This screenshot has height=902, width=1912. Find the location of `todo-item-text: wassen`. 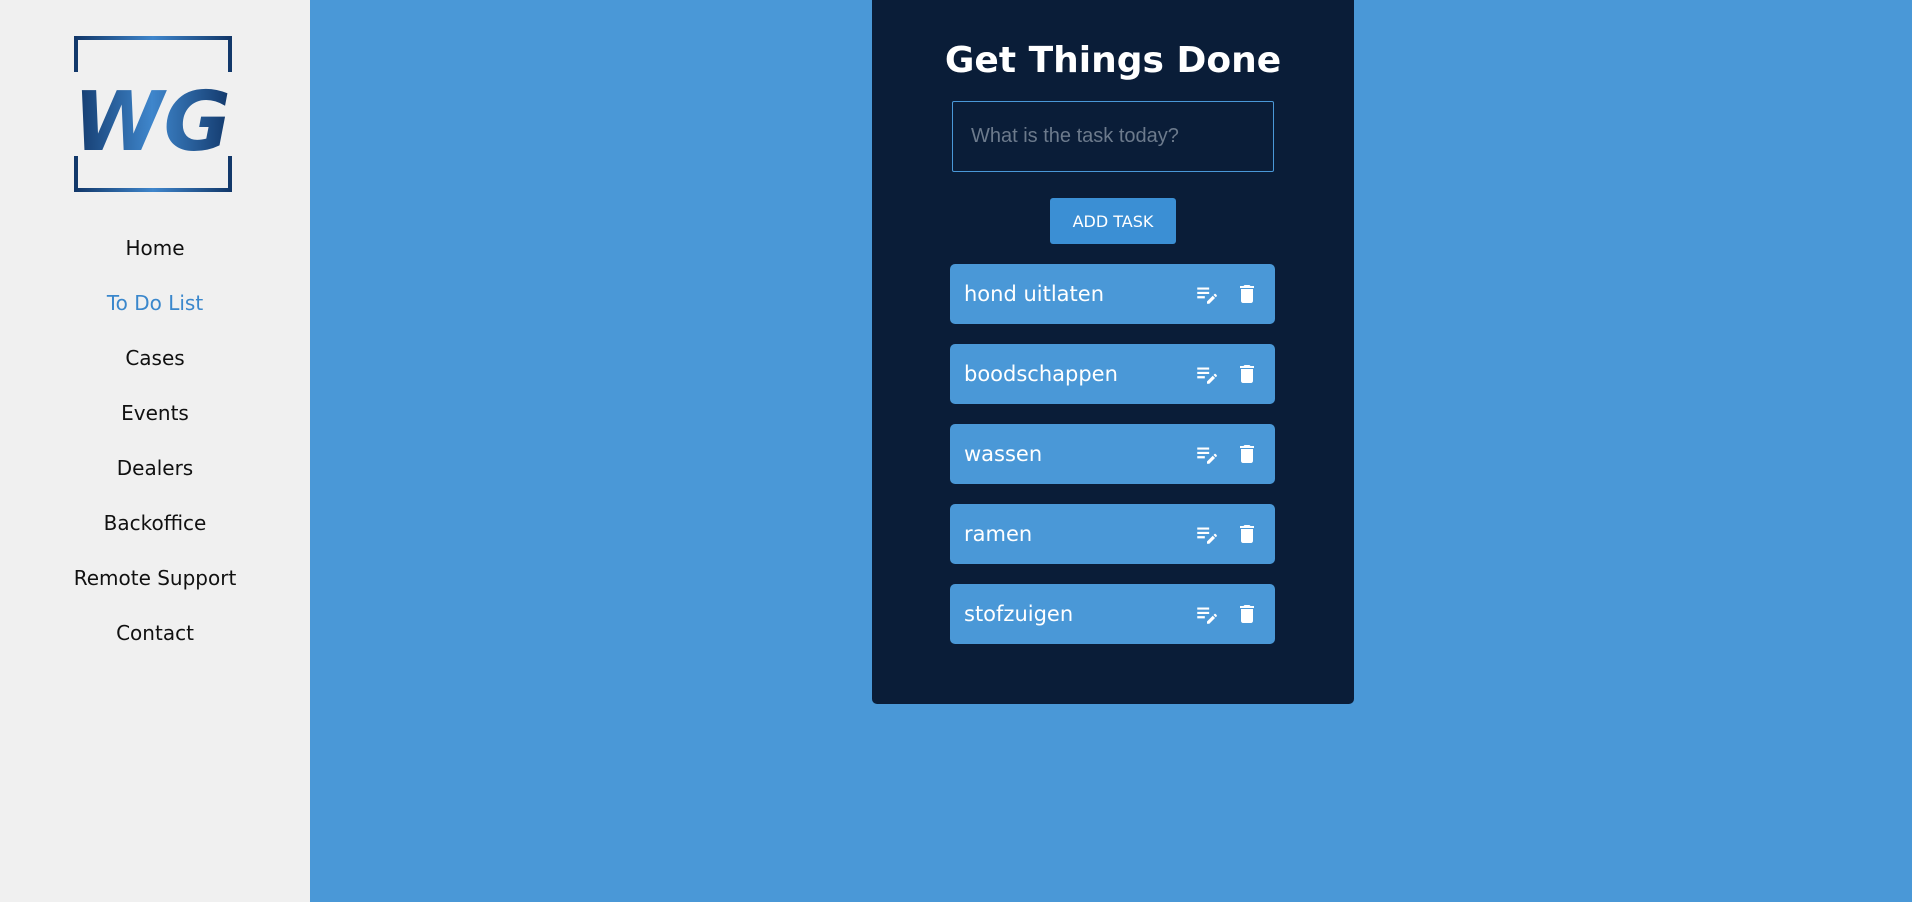

todo-item-text: wassen is located at coordinates (1003, 454).